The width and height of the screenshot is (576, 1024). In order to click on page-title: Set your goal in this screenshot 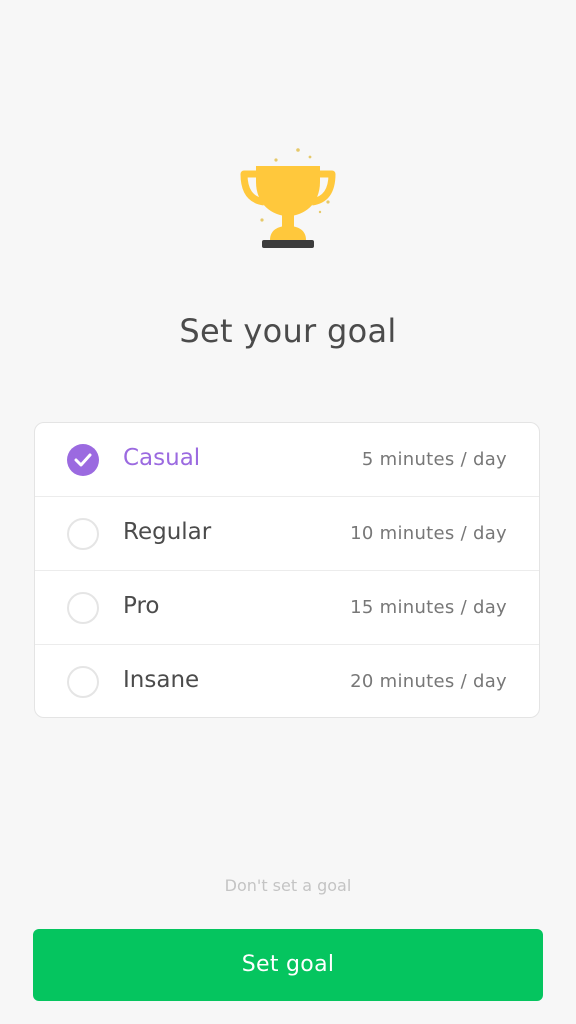, I will do `click(288, 331)`.